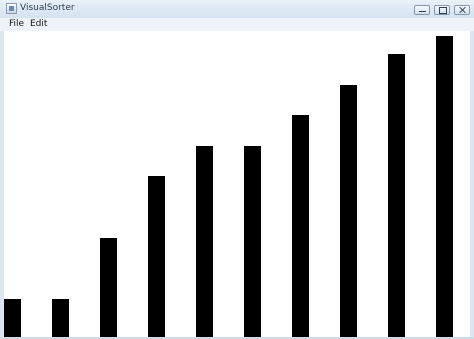  Describe the element at coordinates (16, 24) in the screenshot. I see `menu-file: File` at that location.